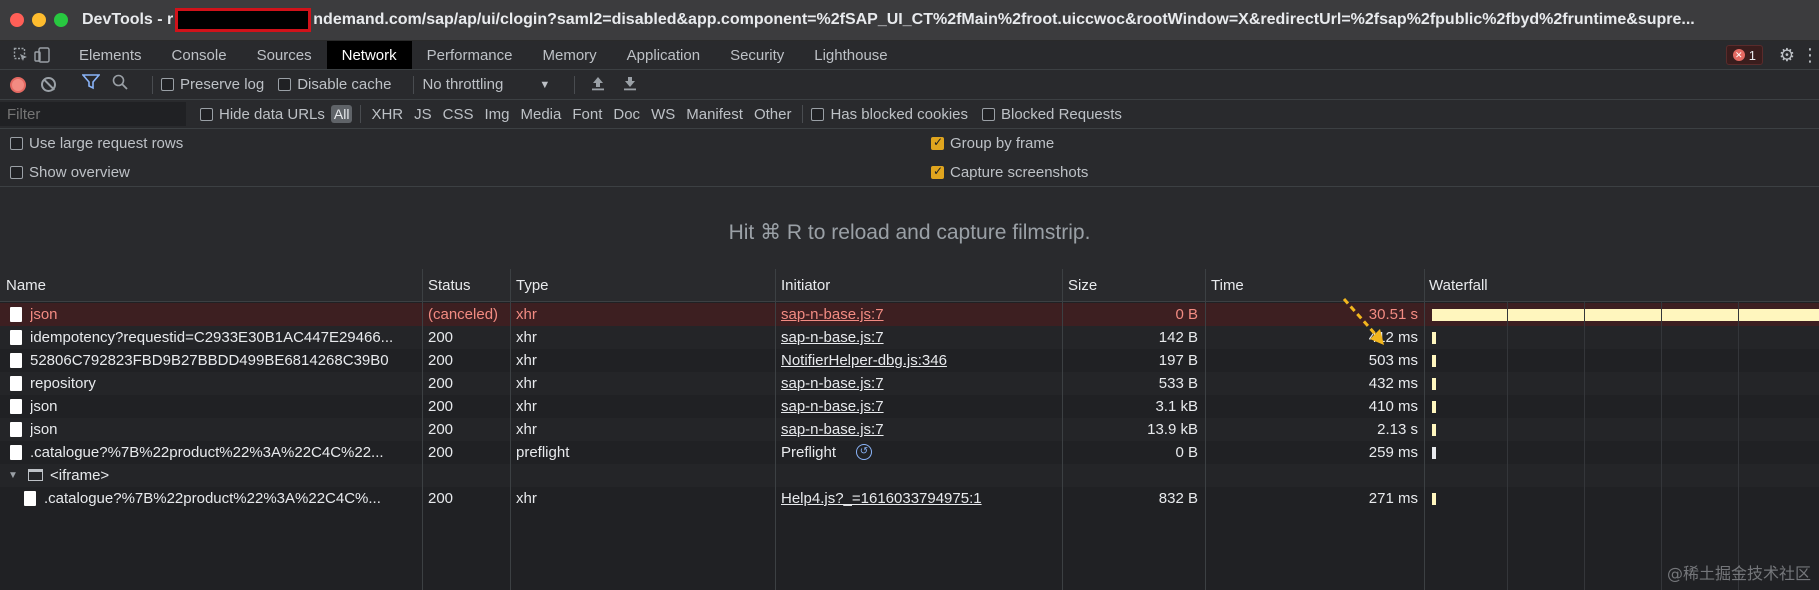  What do you see at coordinates (387, 114) in the screenshot?
I see `filter-type-xhr: XHR` at bounding box center [387, 114].